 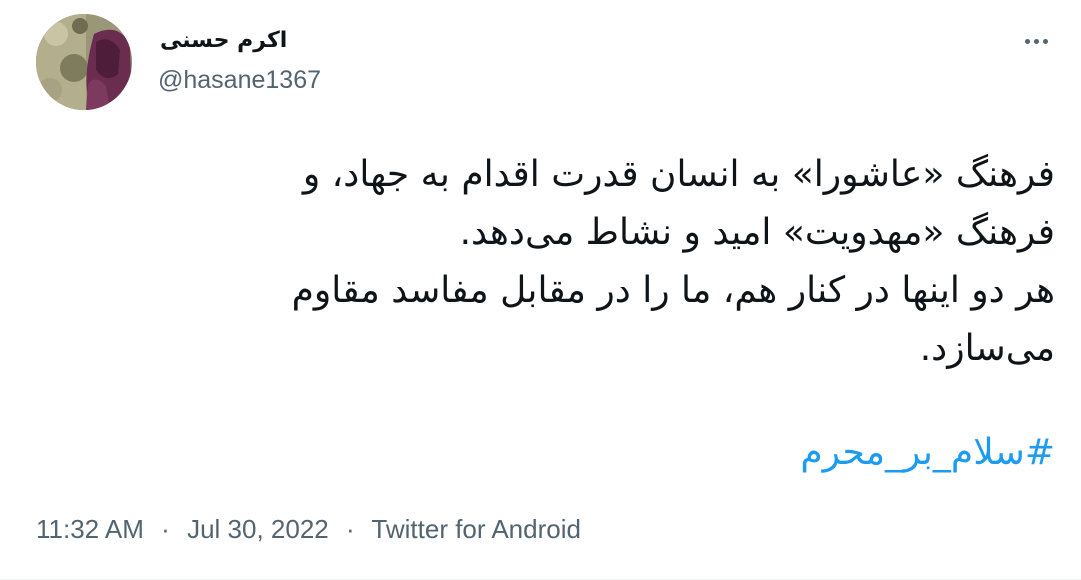 I want to click on tweet-text-line: فرهنگ «مهدویت» امید و نشاط می‌دهد., so click(x=757, y=232).